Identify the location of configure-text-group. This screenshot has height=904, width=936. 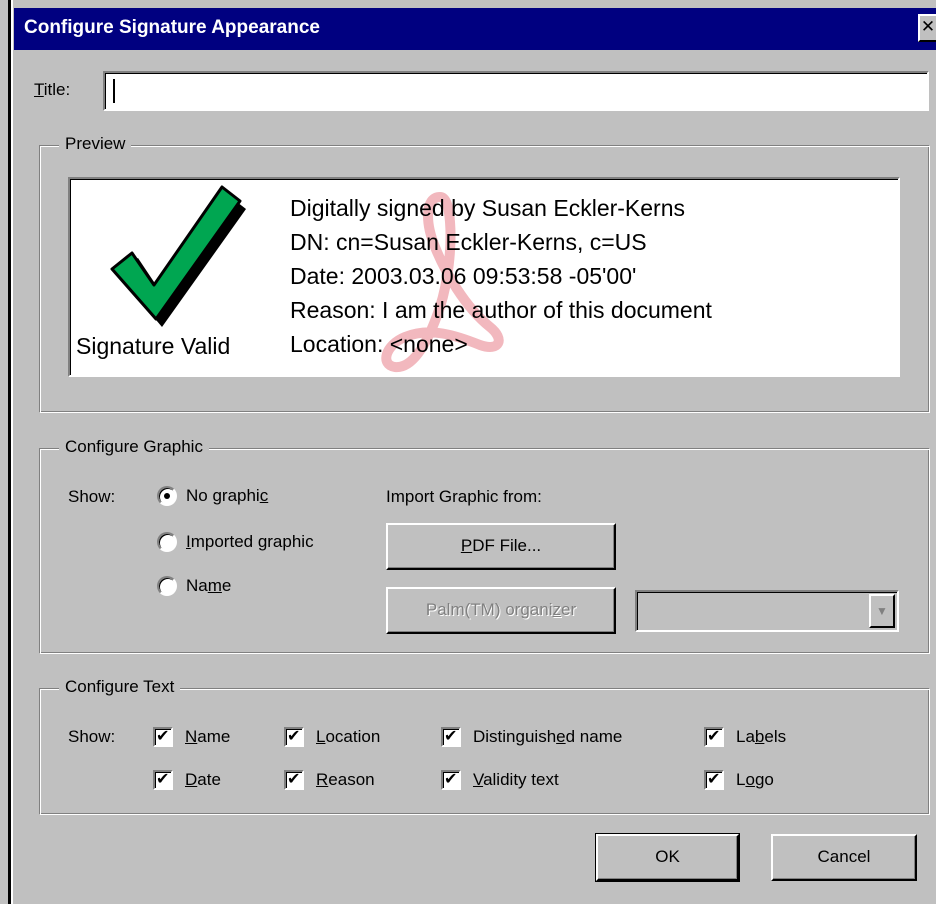
(484, 751).